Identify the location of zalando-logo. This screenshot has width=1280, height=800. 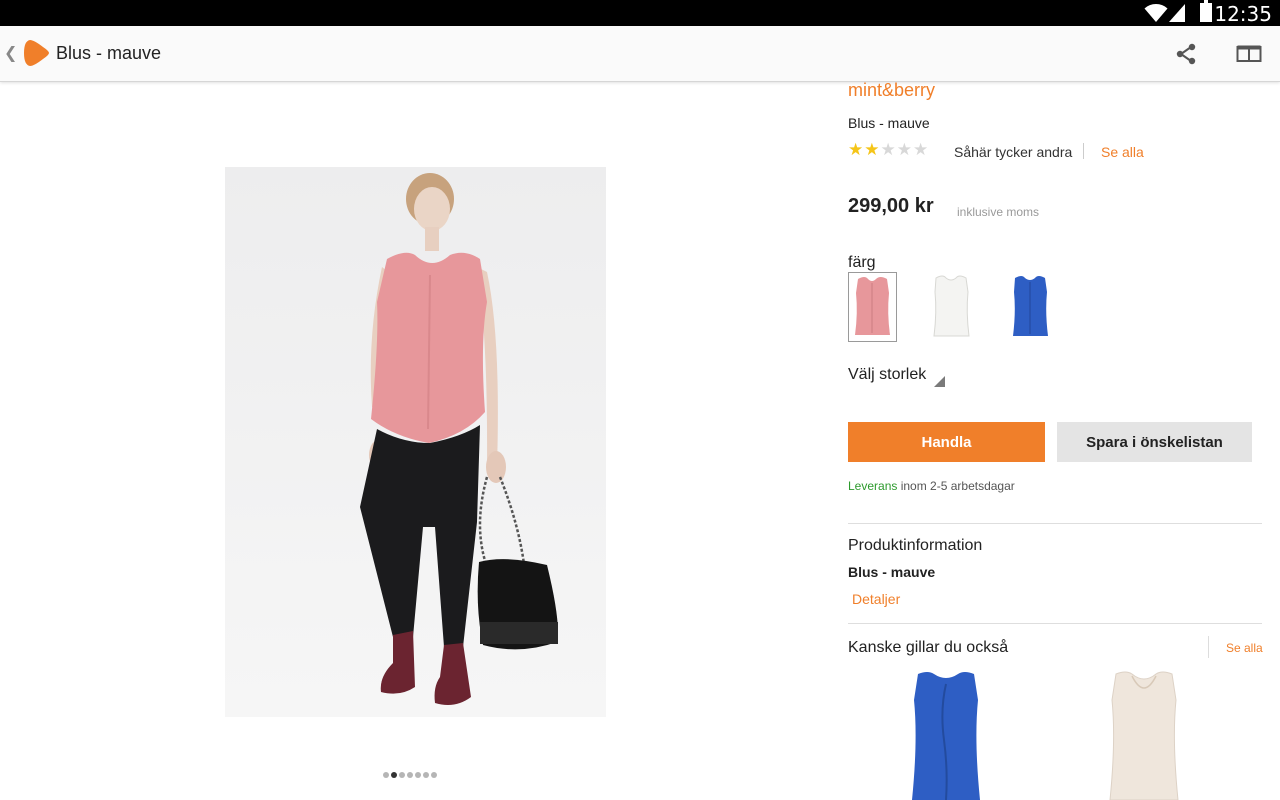
(36, 53).